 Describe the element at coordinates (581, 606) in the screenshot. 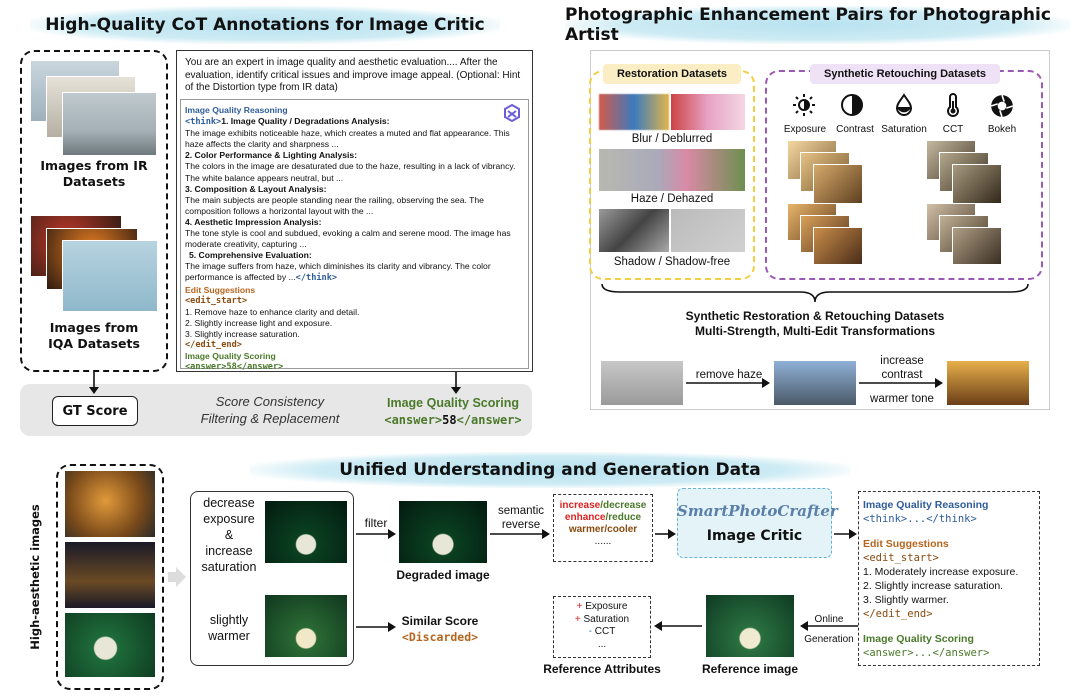

I see `ref-plus-icon-1: +` at that location.